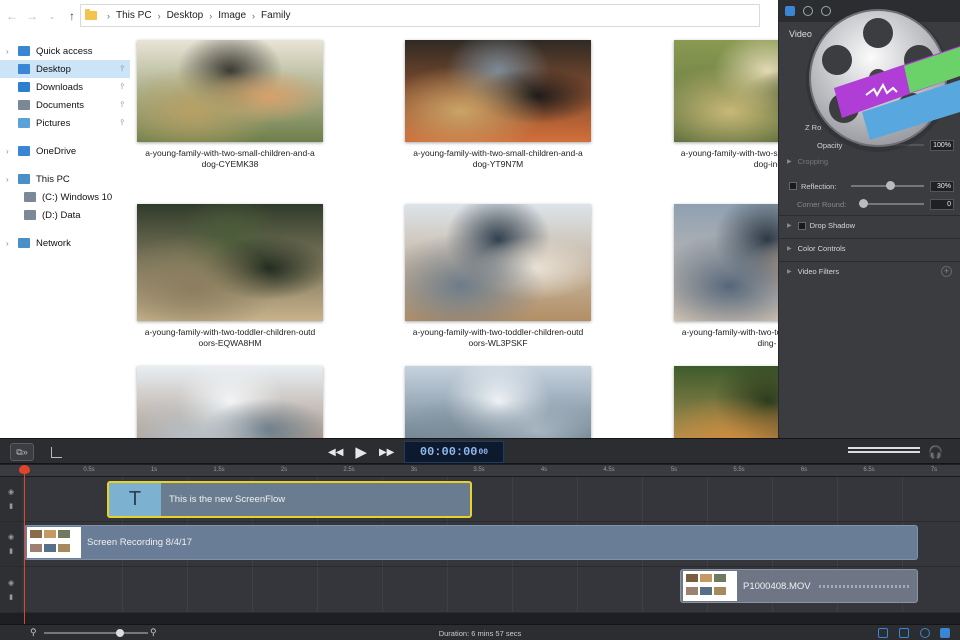  Describe the element at coordinates (185, 15) in the screenshot. I see `breadcrumb-desktop: Desktop` at that location.